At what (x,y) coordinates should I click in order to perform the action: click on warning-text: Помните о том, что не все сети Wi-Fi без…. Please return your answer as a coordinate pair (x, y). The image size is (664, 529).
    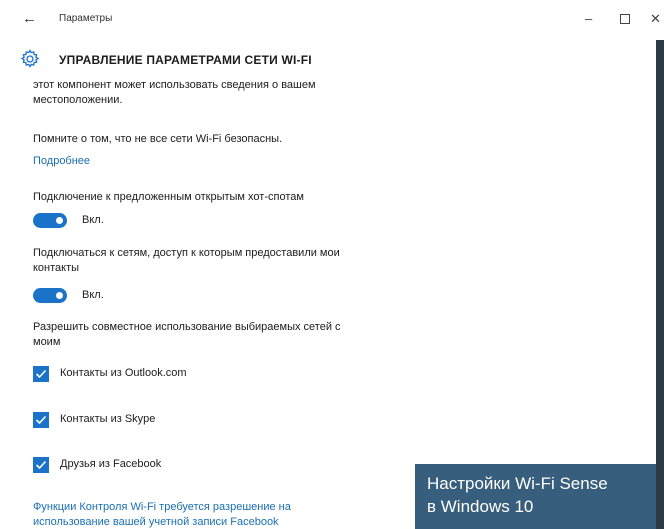
    Looking at the image, I should click on (158, 139).